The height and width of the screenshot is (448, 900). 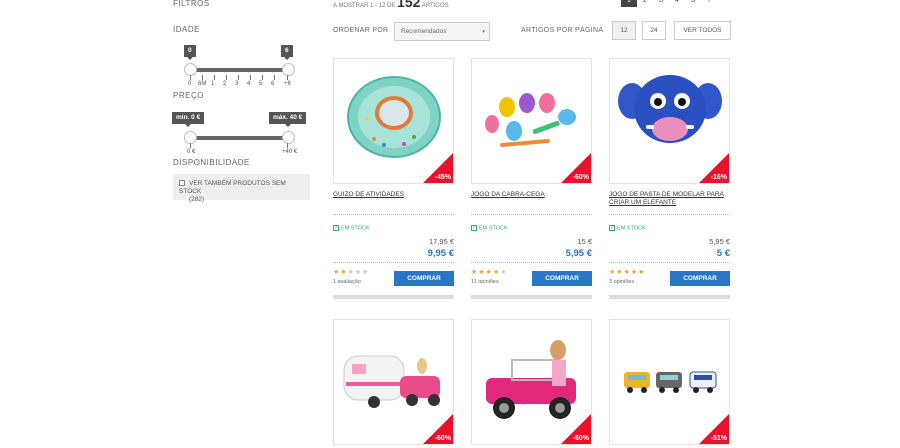 I want to click on discount-percent: -16%, so click(x=718, y=177).